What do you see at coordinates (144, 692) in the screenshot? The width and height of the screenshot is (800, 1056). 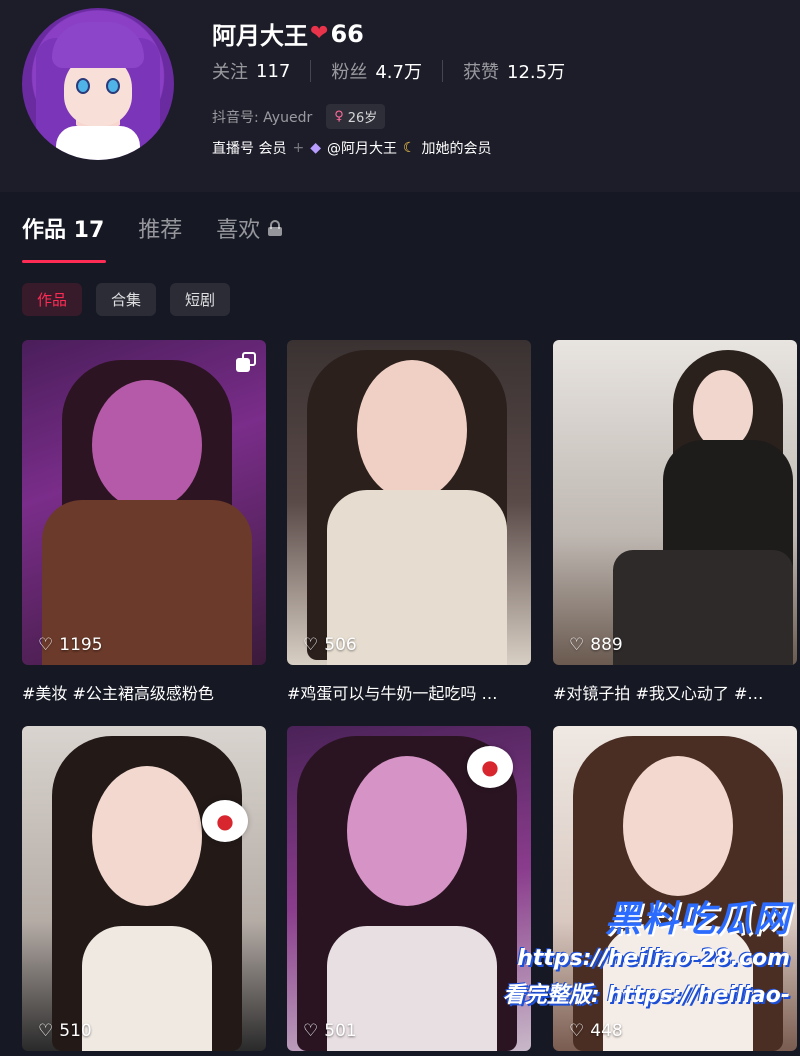 I see `video-caption: #美妆 #公主裙高级感粉色` at bounding box center [144, 692].